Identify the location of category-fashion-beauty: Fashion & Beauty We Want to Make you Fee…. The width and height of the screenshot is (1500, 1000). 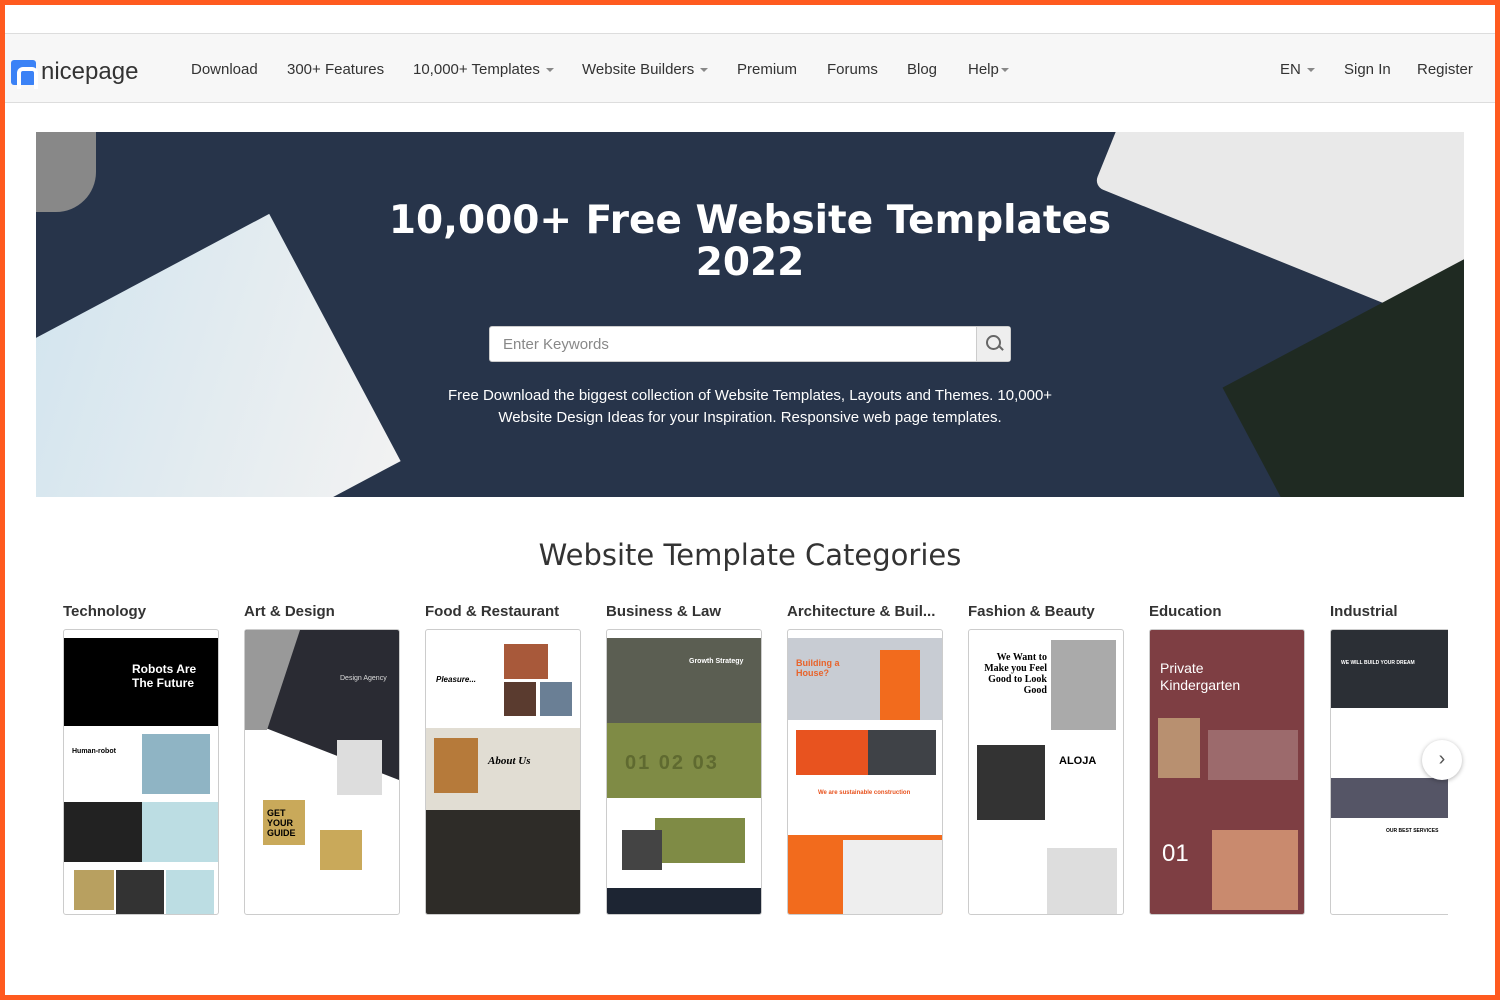
(1048, 759).